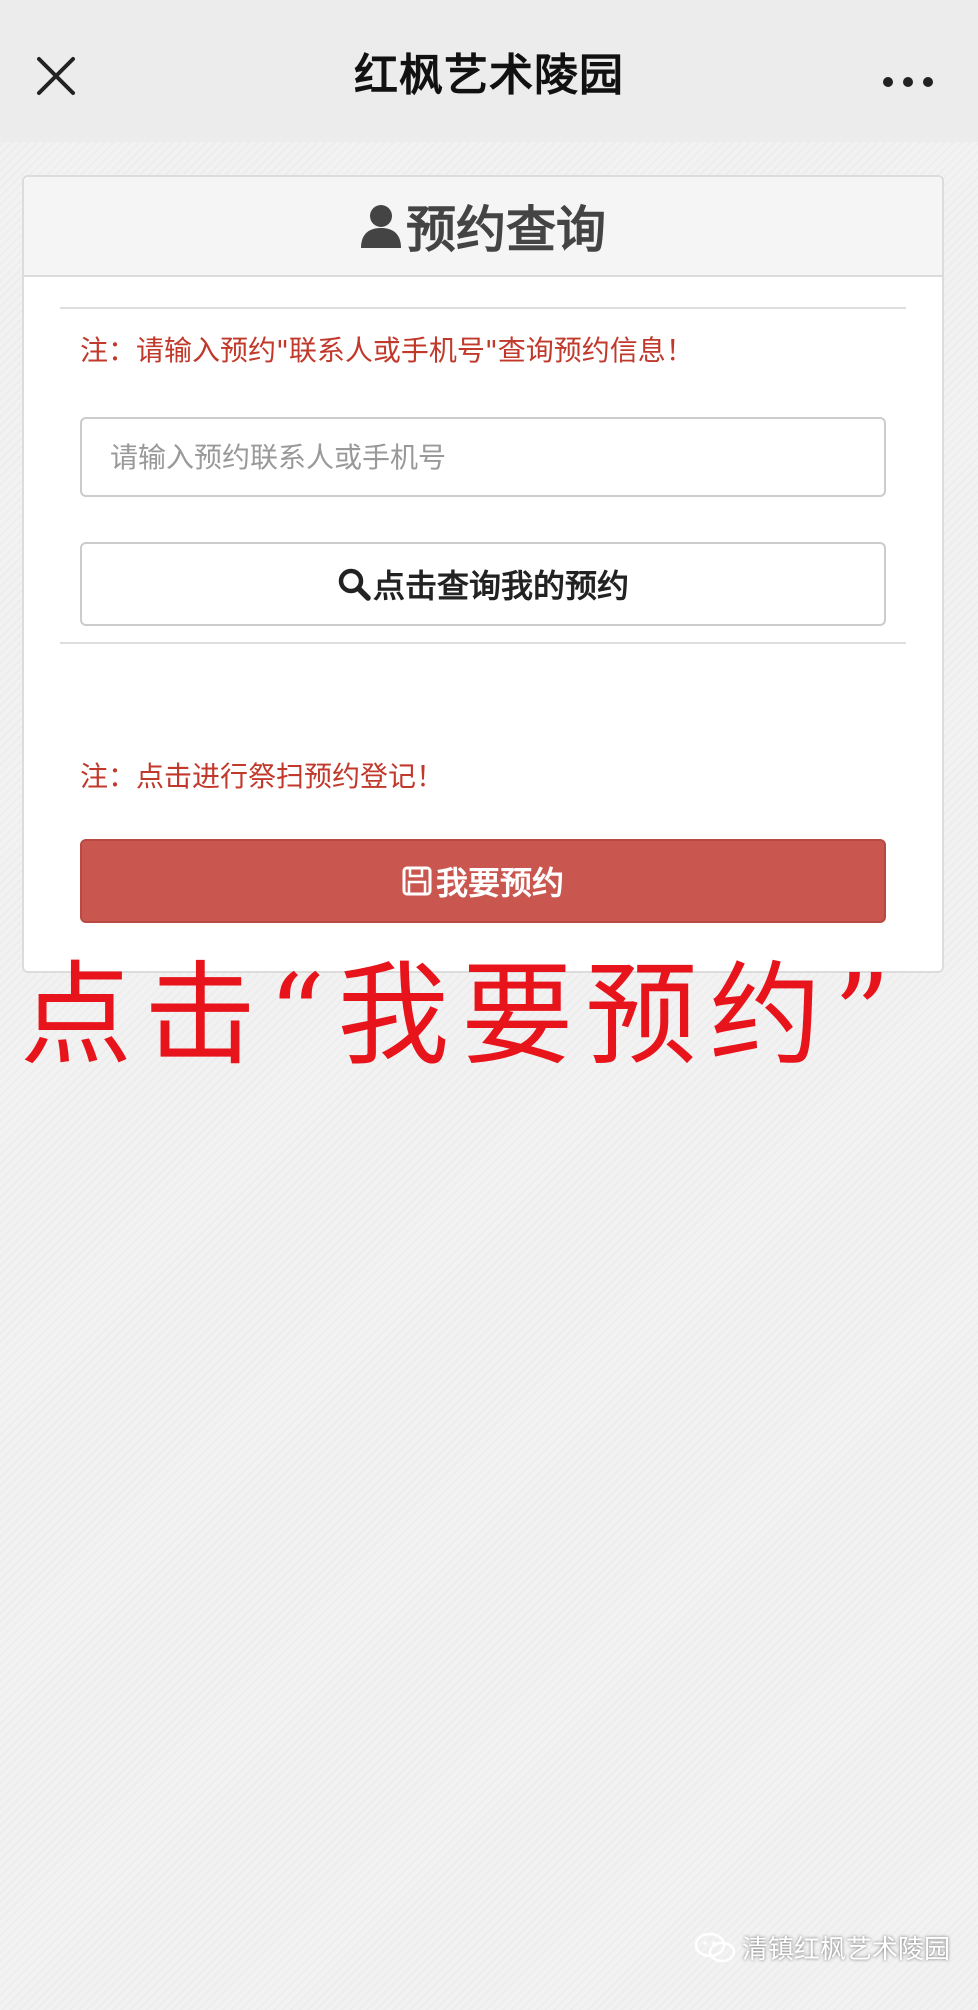  What do you see at coordinates (845, 1950) in the screenshot?
I see `watermark-text: 清镇红枫艺术陵园` at bounding box center [845, 1950].